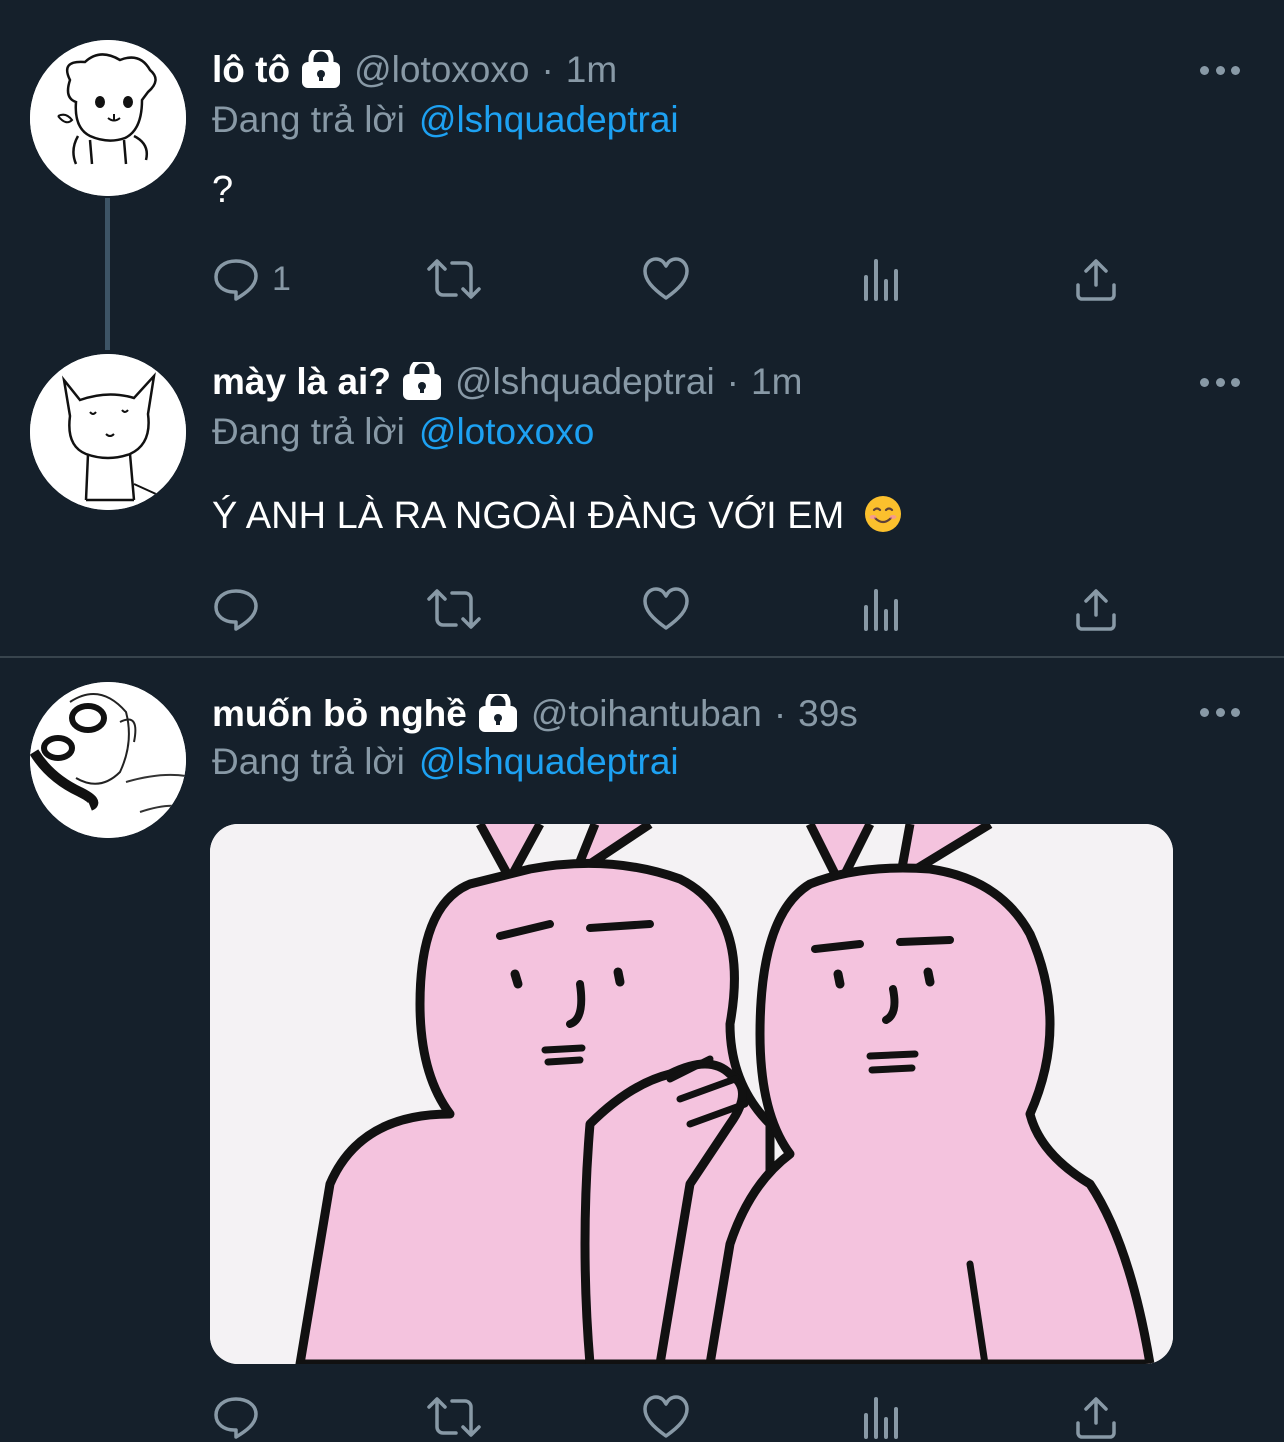  What do you see at coordinates (828, 714) in the screenshot?
I see `timestamp: 39s` at bounding box center [828, 714].